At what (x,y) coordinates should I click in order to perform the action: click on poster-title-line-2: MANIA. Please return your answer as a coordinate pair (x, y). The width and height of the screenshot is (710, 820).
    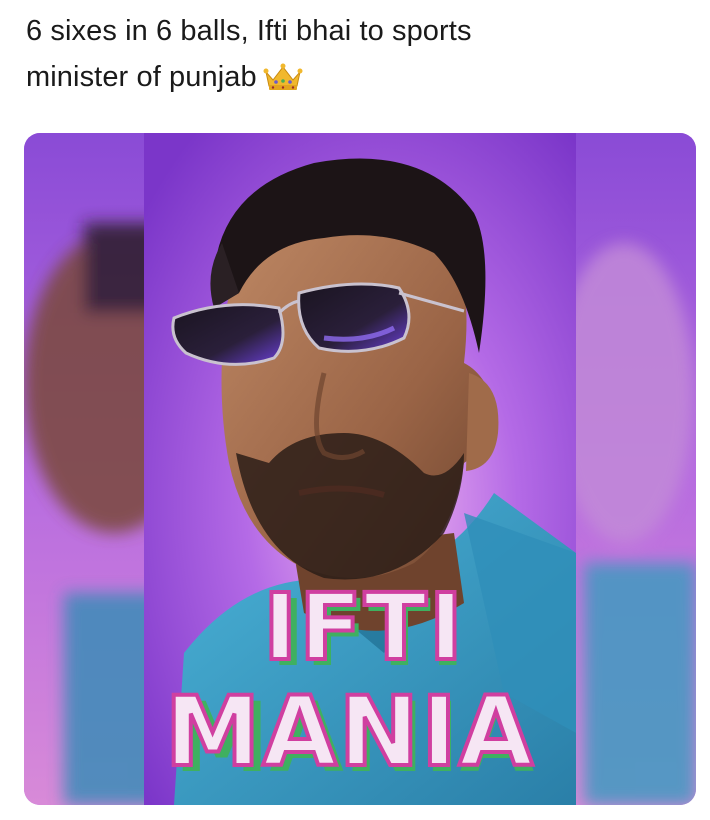
    Looking at the image, I should click on (350, 732).